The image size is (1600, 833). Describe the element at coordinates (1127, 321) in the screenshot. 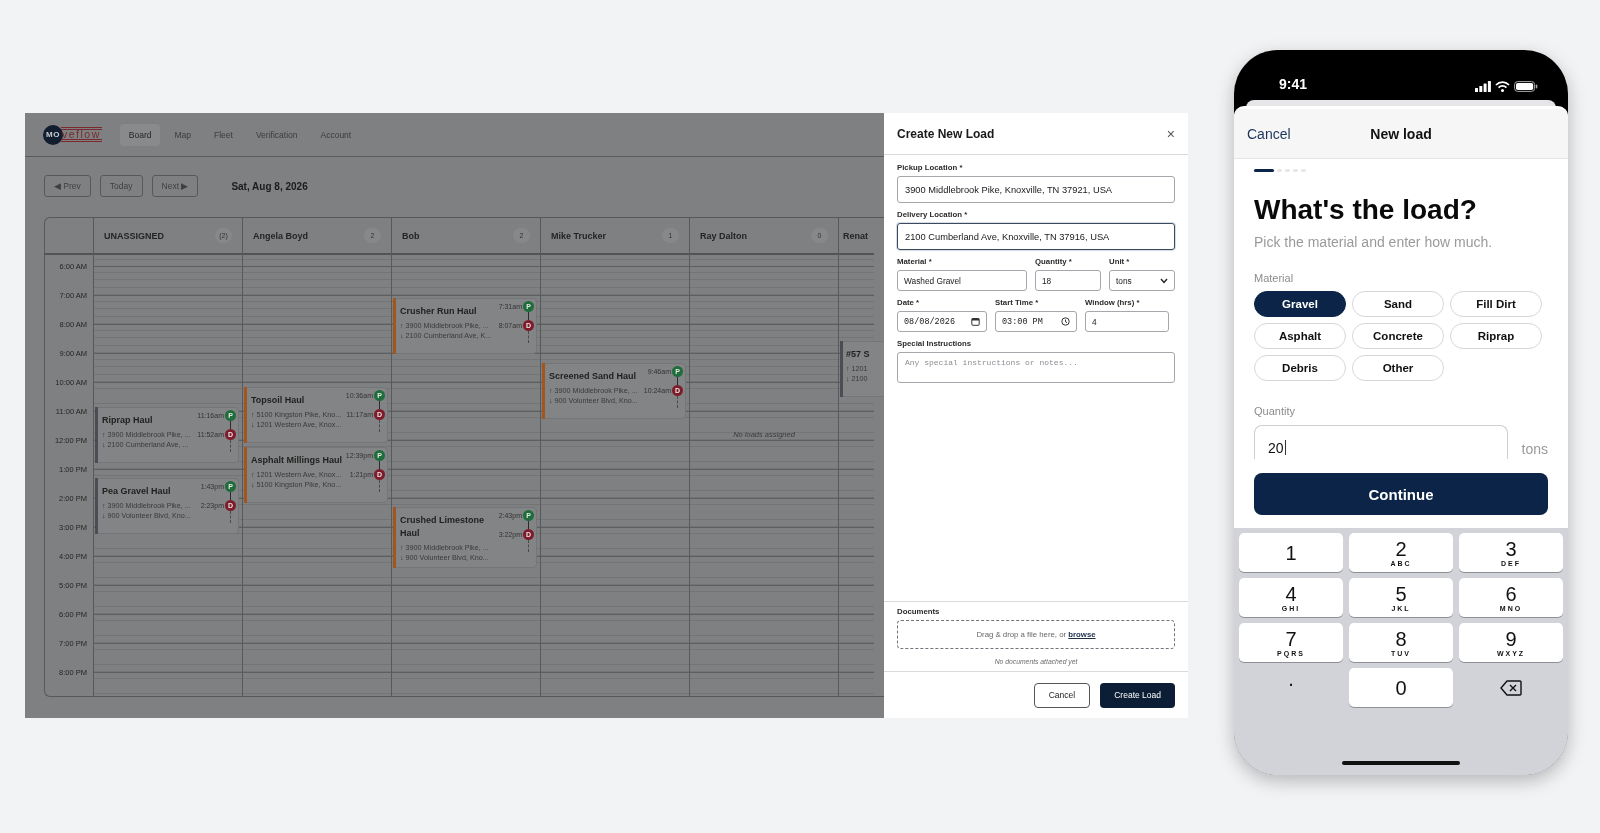

I see `input-field: 4` at that location.